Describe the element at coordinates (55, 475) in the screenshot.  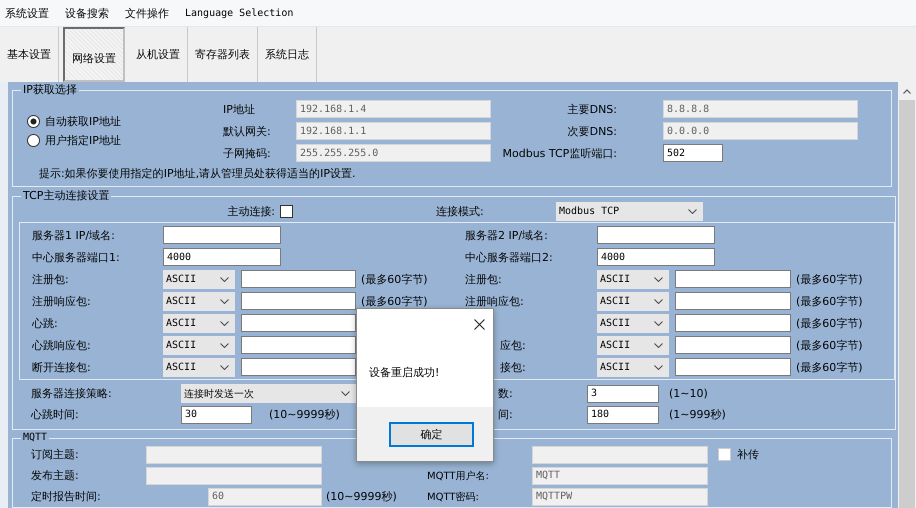
I see `field-label: 发布主题:` at that location.